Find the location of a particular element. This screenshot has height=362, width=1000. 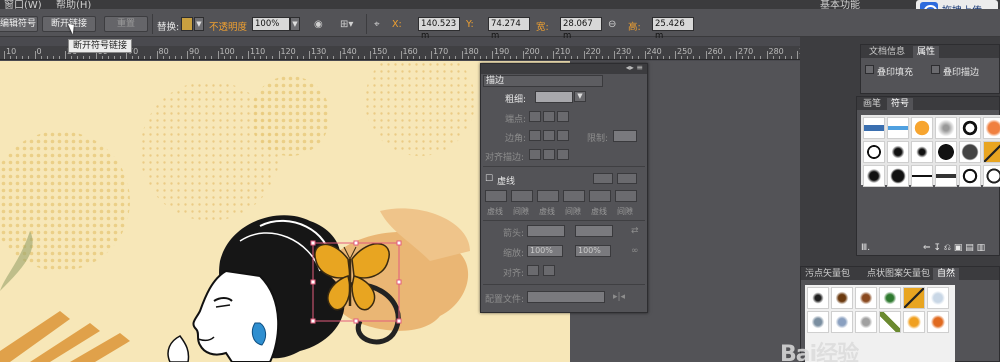

butterfly-symbol-icon is located at coordinates (914, 298).